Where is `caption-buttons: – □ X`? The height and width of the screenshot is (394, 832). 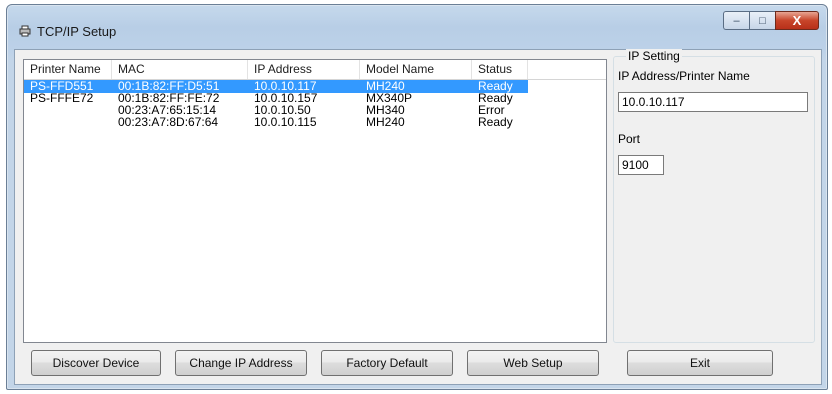 caption-buttons: – □ X is located at coordinates (771, 21).